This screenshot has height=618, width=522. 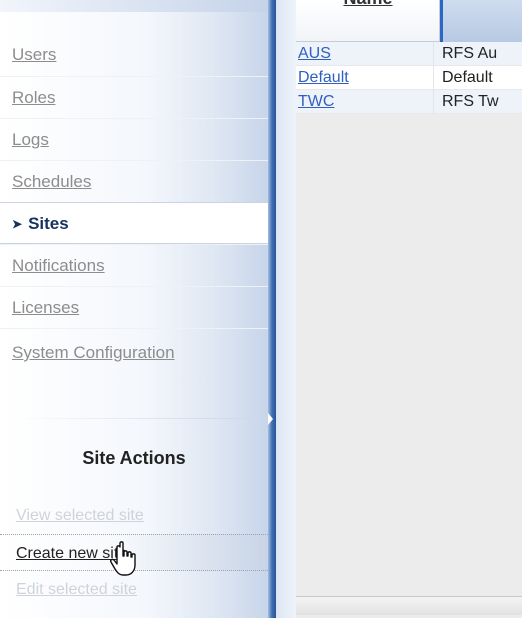 I want to click on column-header-selected, so click(x=481, y=21).